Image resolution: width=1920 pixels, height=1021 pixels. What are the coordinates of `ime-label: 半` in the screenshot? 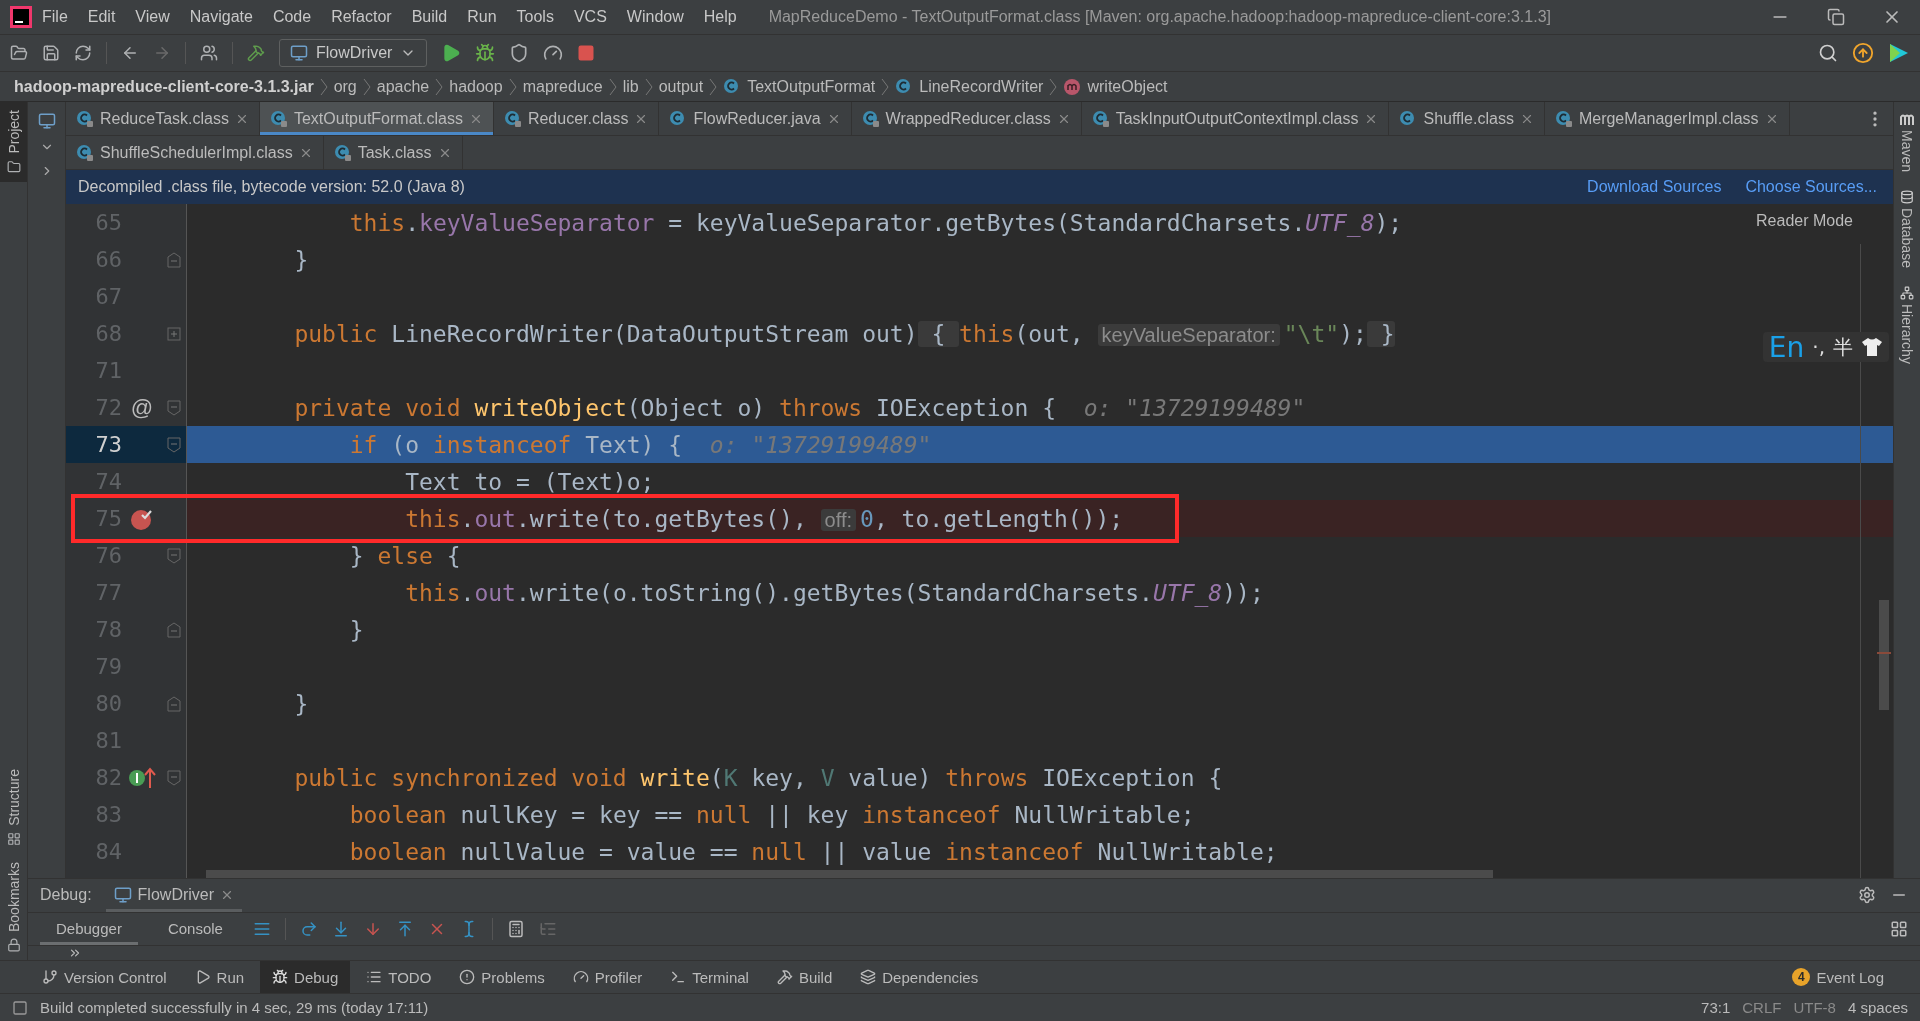 It's located at (1843, 347).